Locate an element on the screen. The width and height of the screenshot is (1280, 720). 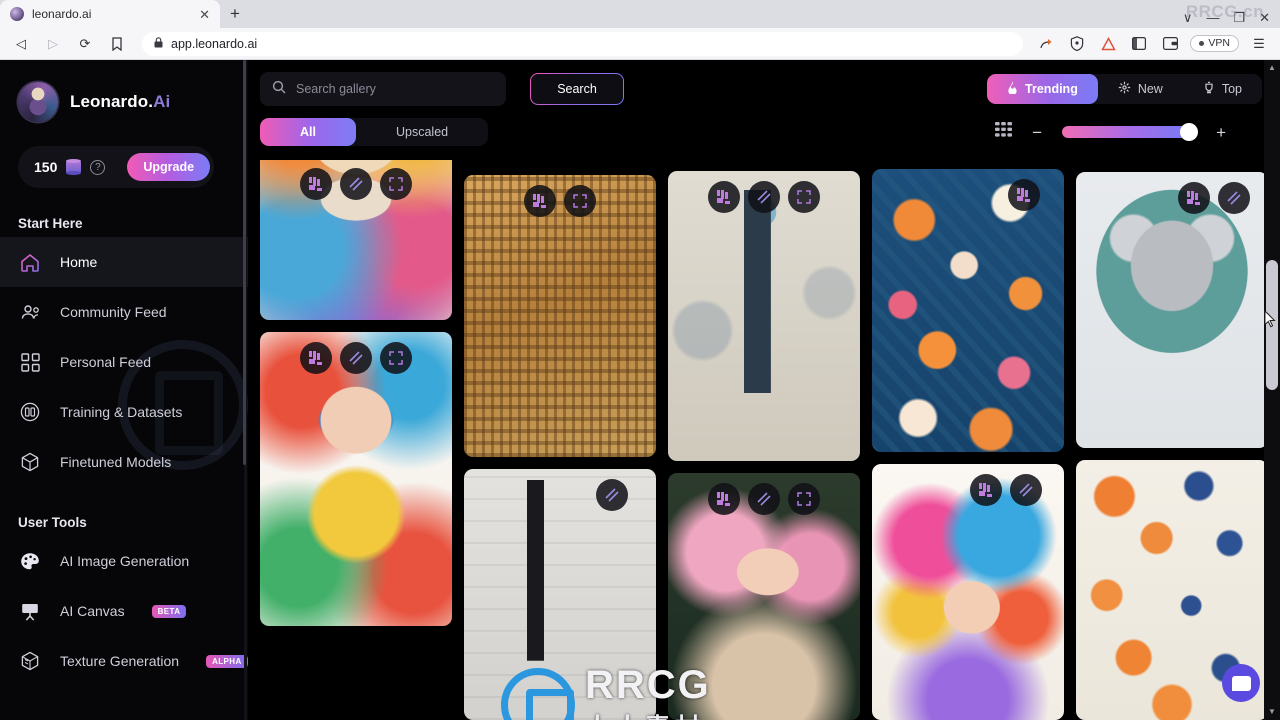
gallery-toolbar: Search Trending New is located at coordinates (764, 110).